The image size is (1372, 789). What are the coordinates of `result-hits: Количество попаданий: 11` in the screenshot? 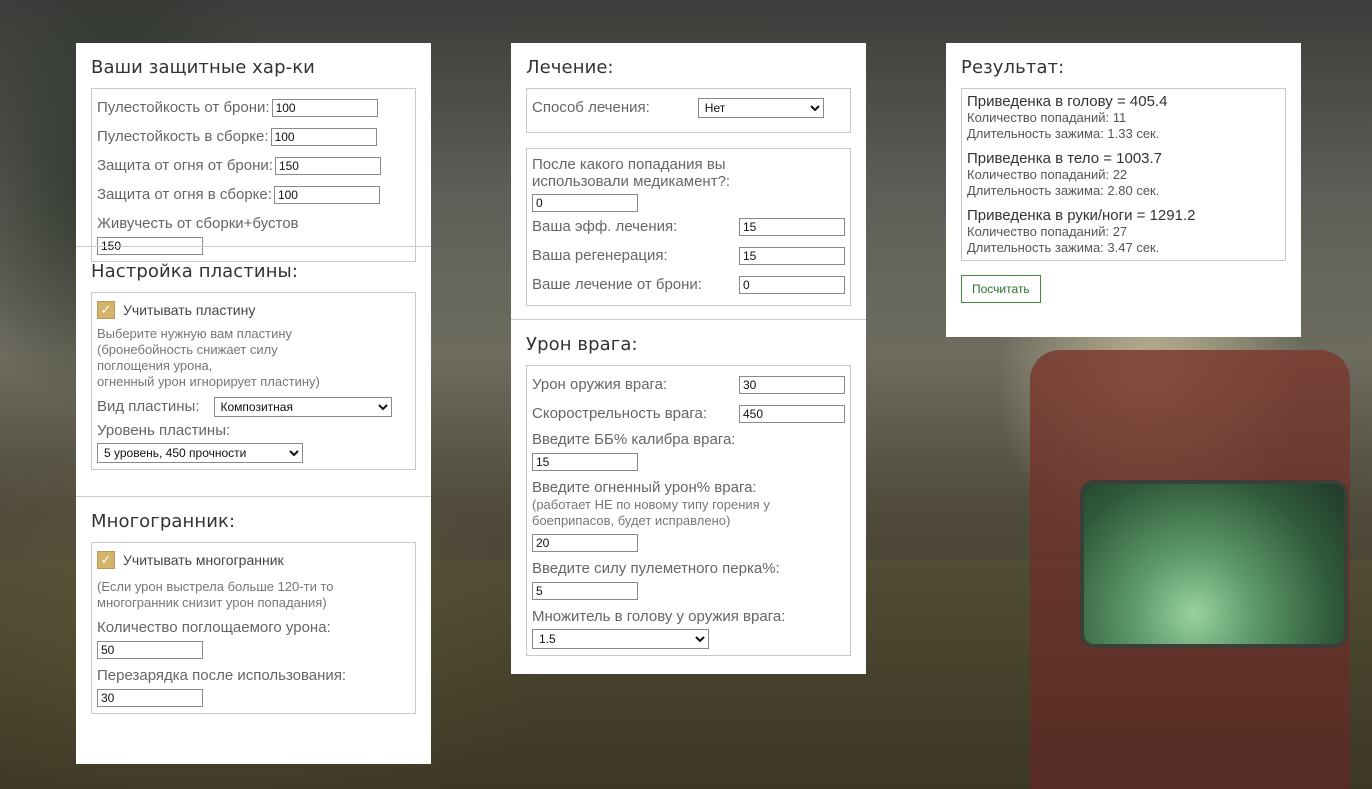 It's located at (1047, 117).